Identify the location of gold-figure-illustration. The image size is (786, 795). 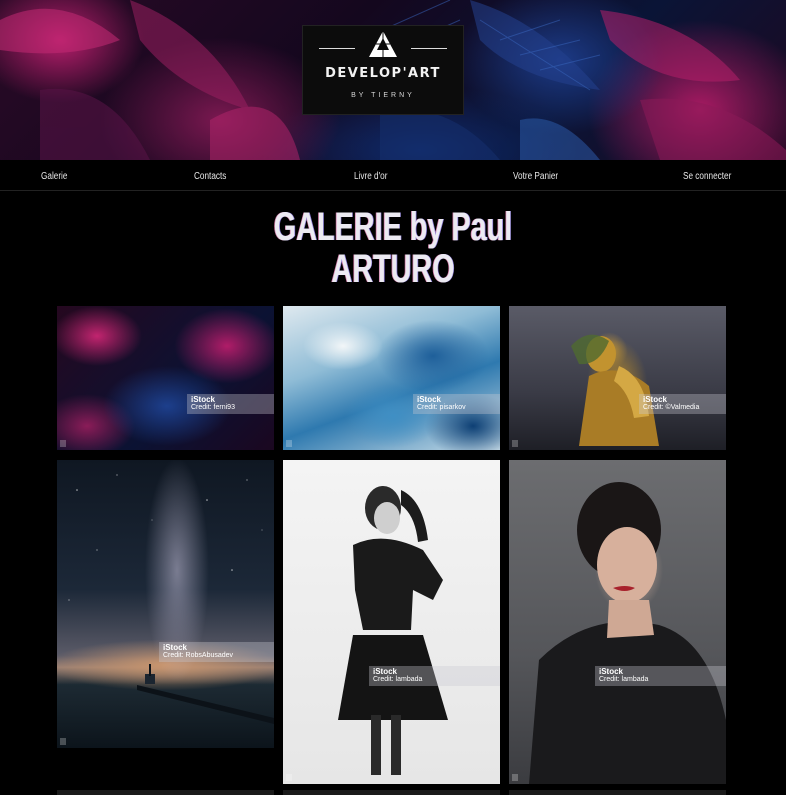
(615, 390).